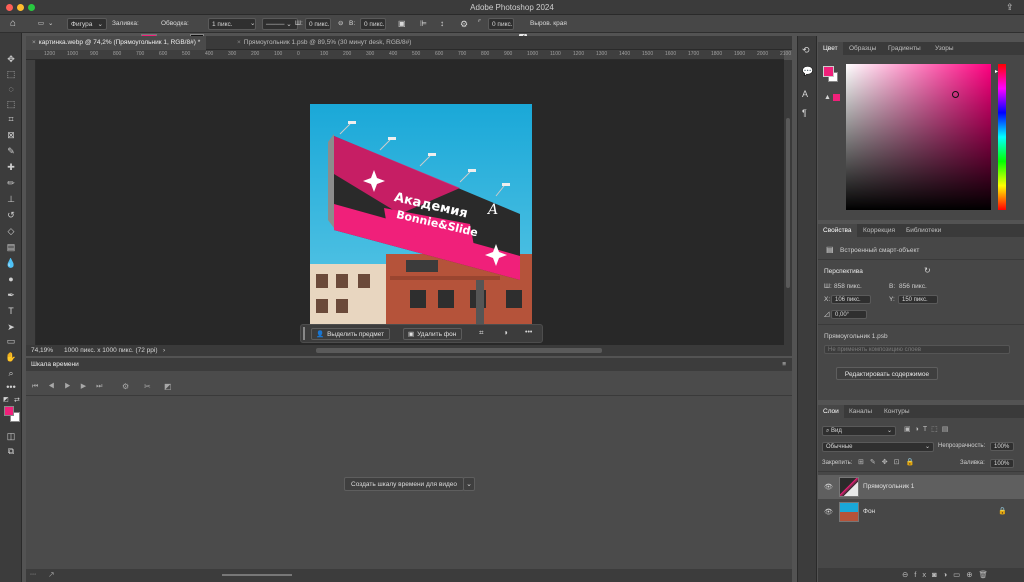 The image size is (1024, 582). Describe the element at coordinates (459, 350) in the screenshot. I see `canvas-horizontal-scrollbar` at that location.